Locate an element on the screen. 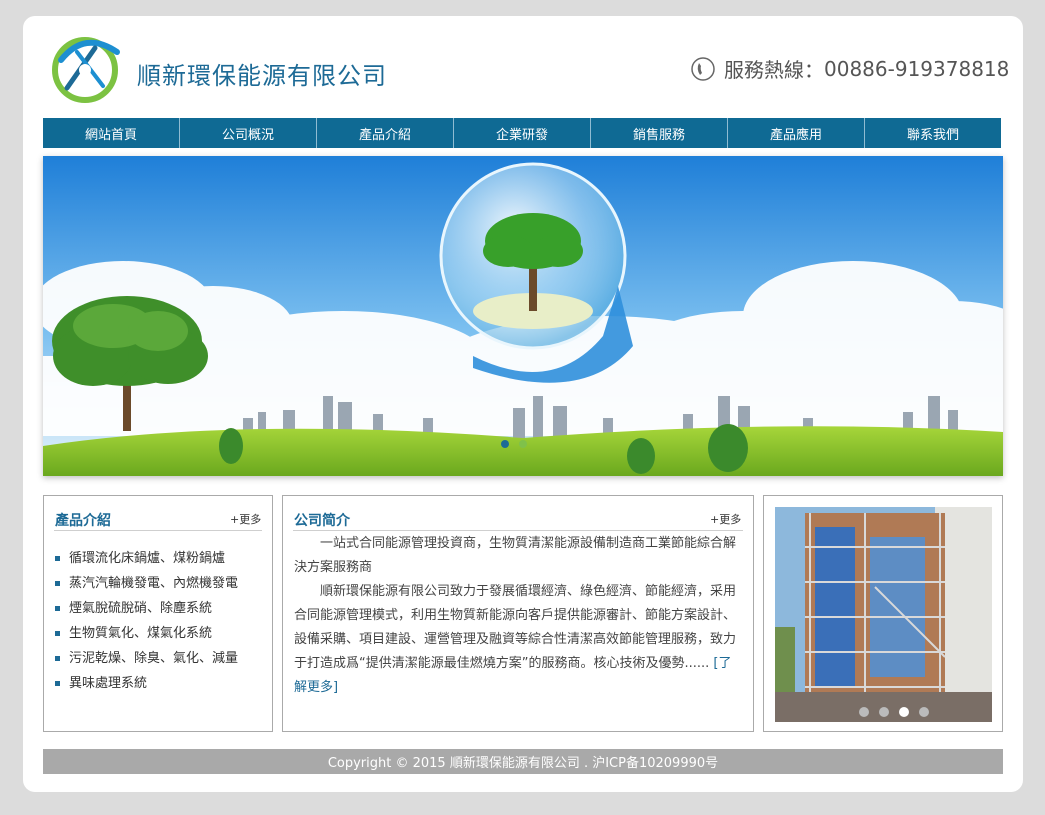  about-divider is located at coordinates (518, 530).